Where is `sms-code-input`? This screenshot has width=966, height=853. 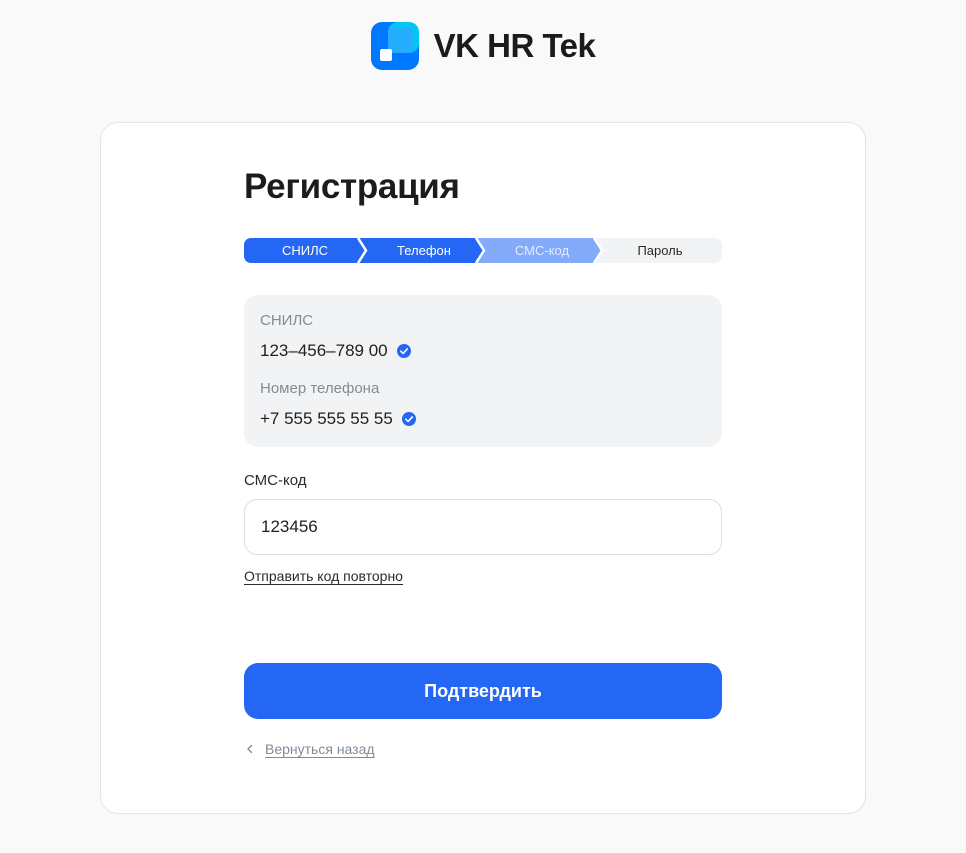
sms-code-input is located at coordinates (483, 527).